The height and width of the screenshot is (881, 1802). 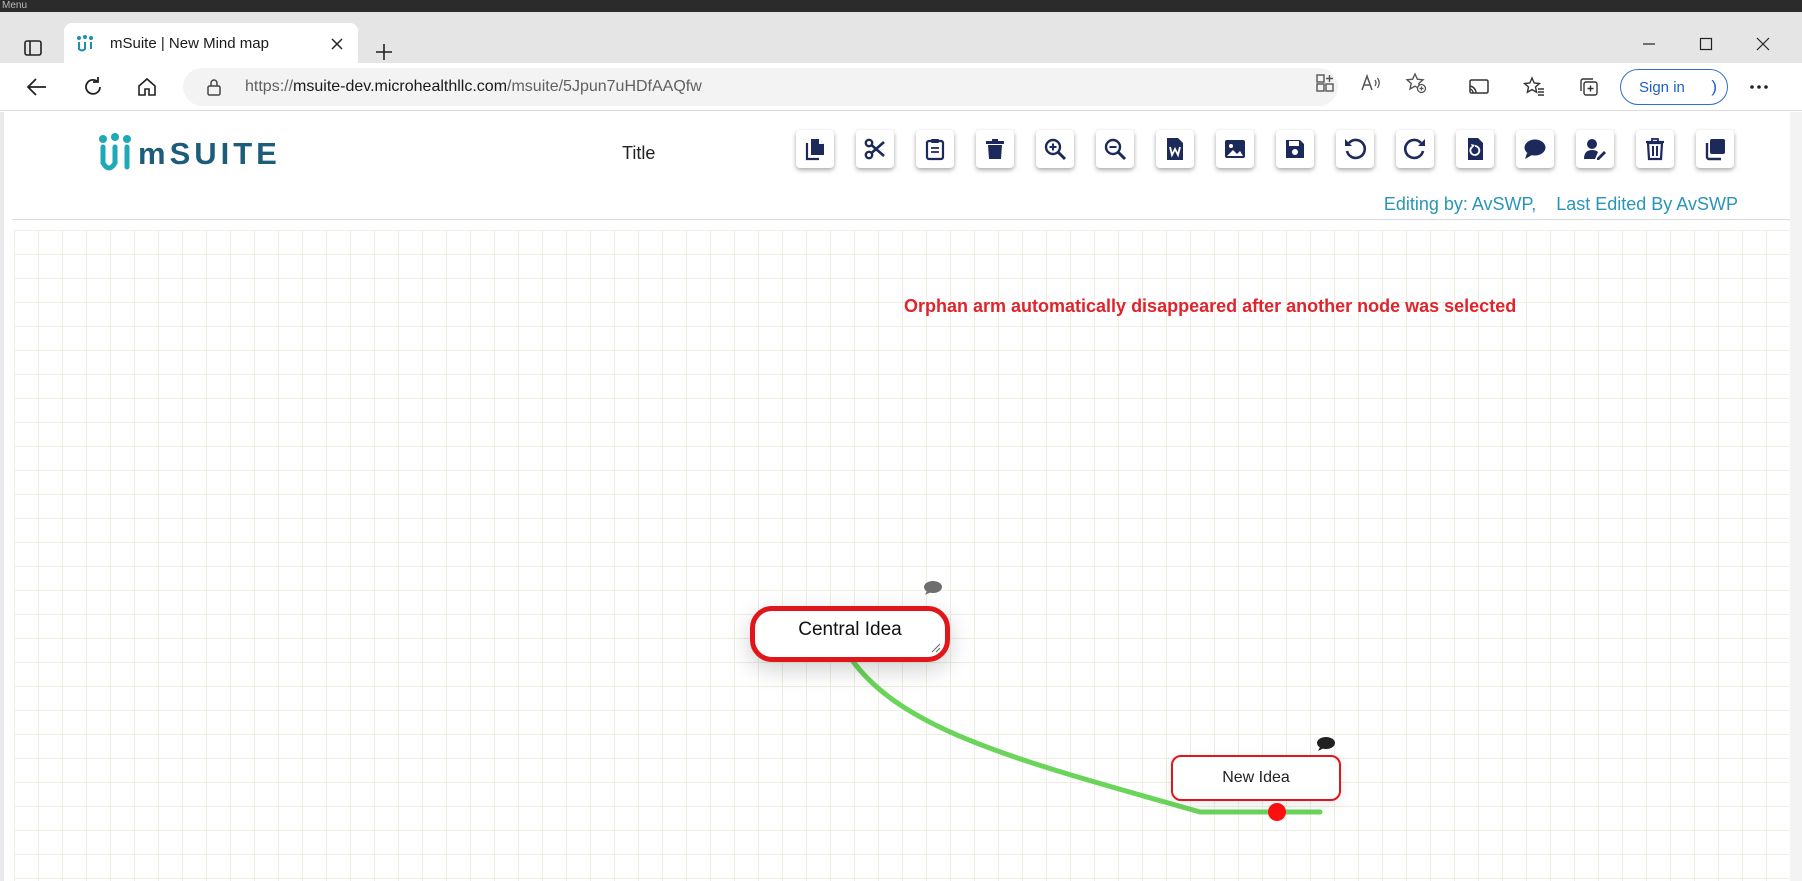 I want to click on msuite-logo: mSUITE, so click(x=189, y=154).